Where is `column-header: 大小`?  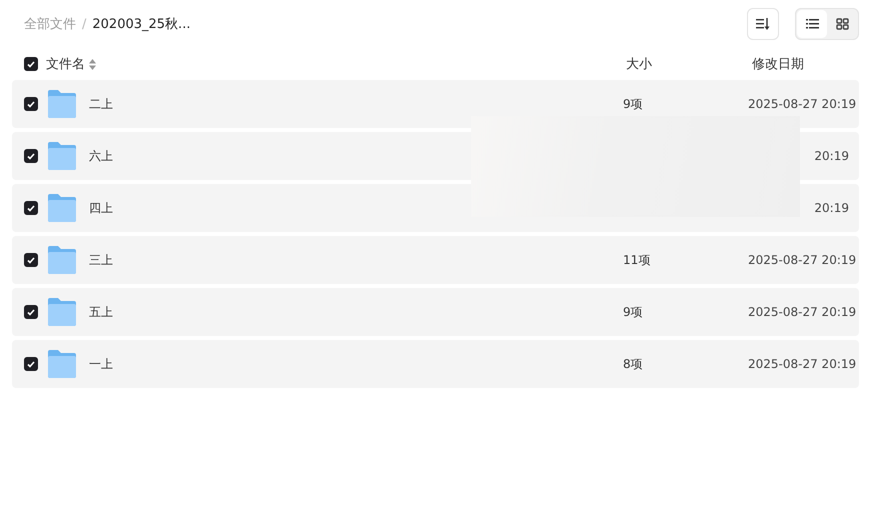
column-header: 大小 is located at coordinates (639, 64).